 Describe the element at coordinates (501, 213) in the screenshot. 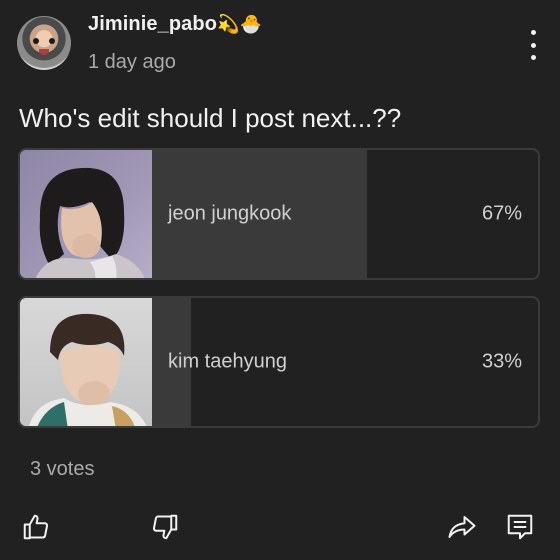

I see `poll-option-percent: 67%` at that location.